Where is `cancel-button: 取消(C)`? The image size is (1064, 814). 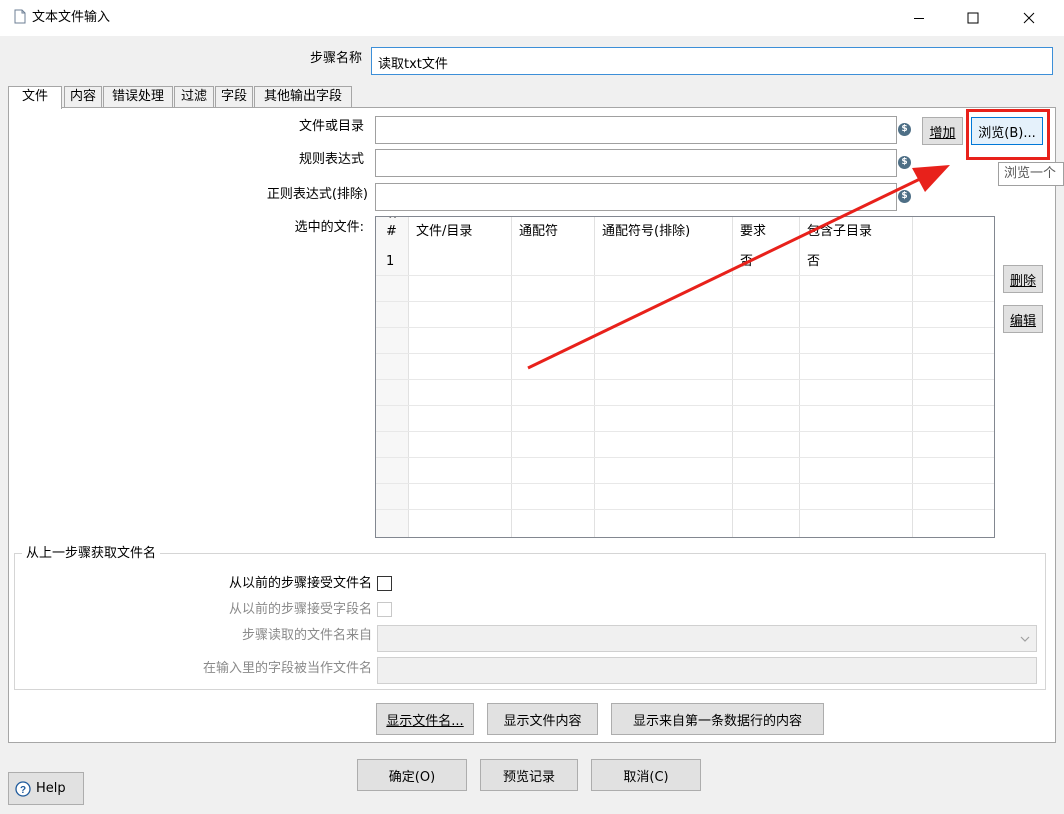
cancel-button: 取消(C) is located at coordinates (646, 775).